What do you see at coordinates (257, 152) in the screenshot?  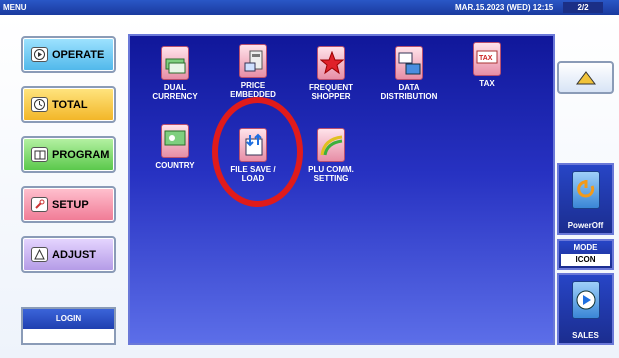 I see `highlight-circle` at bounding box center [257, 152].